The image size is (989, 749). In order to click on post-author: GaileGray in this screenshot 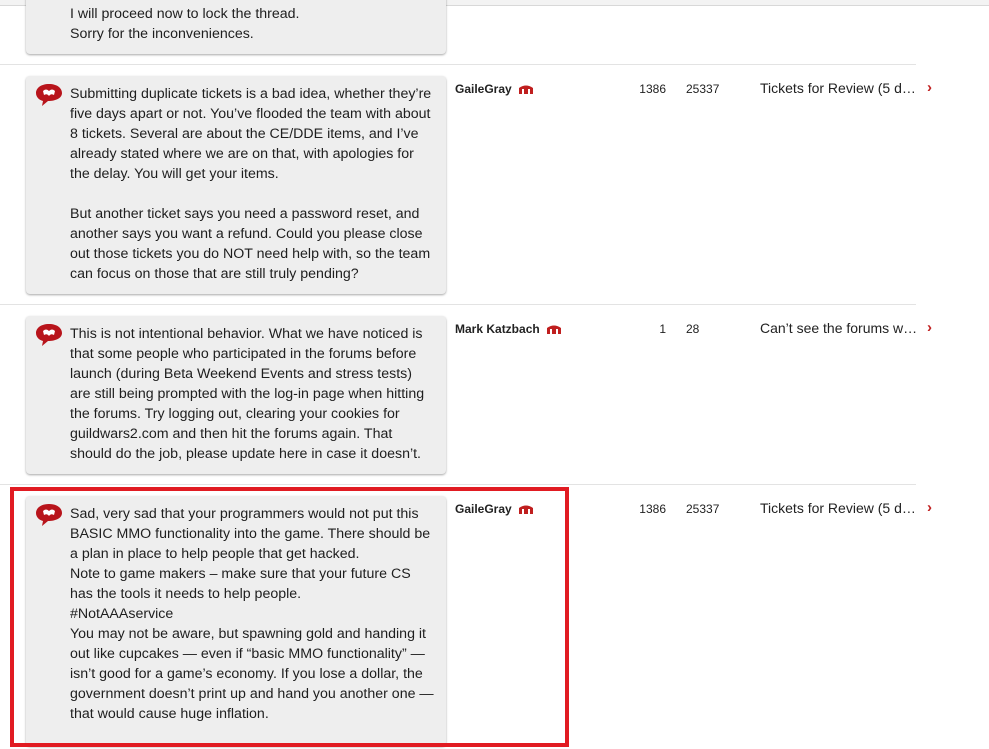, I will do `click(494, 89)`.